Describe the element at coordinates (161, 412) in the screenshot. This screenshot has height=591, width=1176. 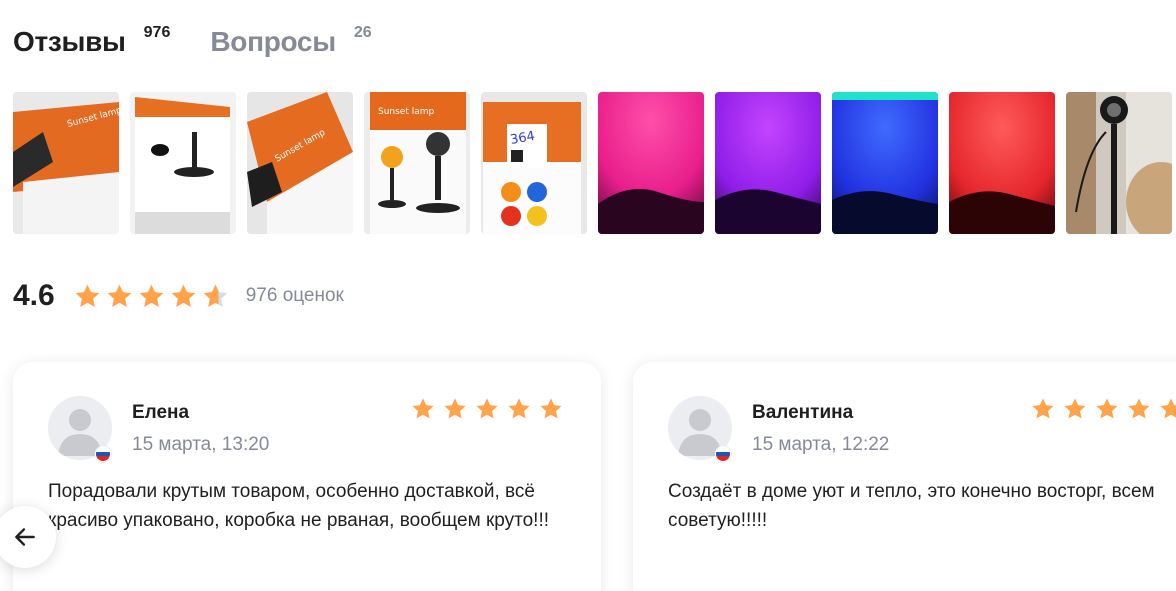
I see `review-author: Елена` at that location.